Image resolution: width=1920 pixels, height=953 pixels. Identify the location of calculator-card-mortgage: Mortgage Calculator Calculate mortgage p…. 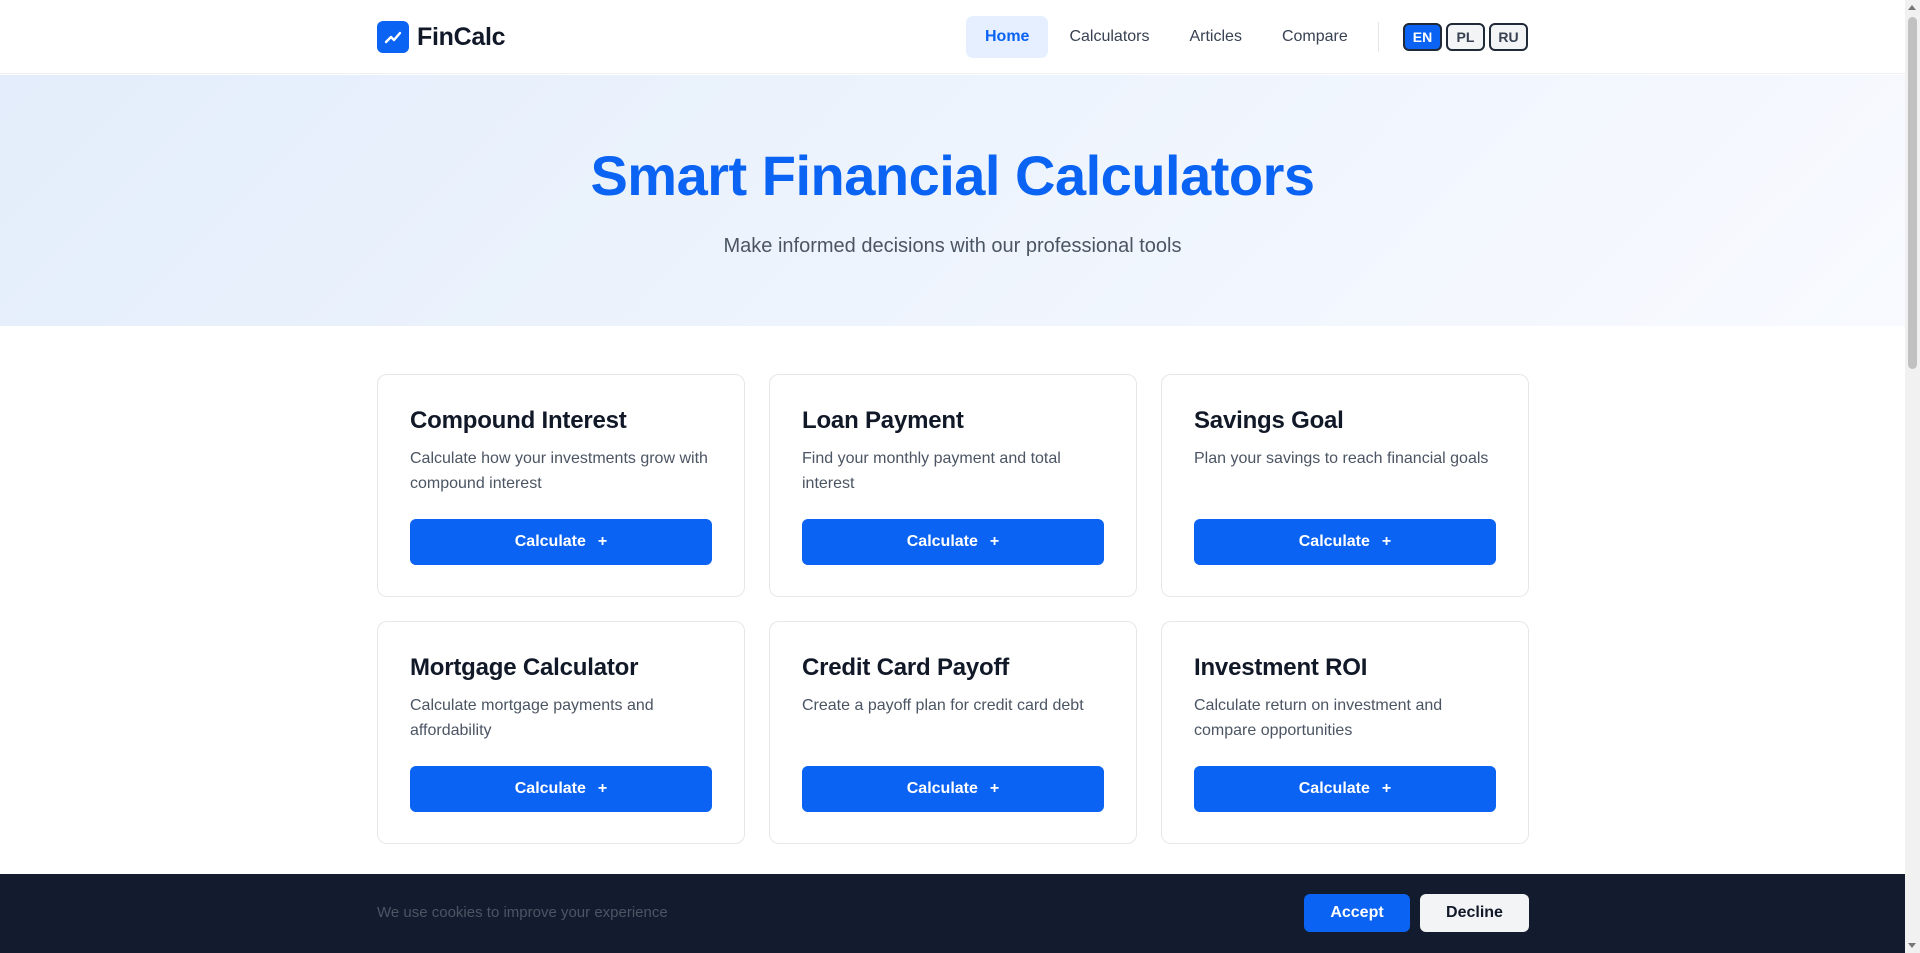
(561, 732).